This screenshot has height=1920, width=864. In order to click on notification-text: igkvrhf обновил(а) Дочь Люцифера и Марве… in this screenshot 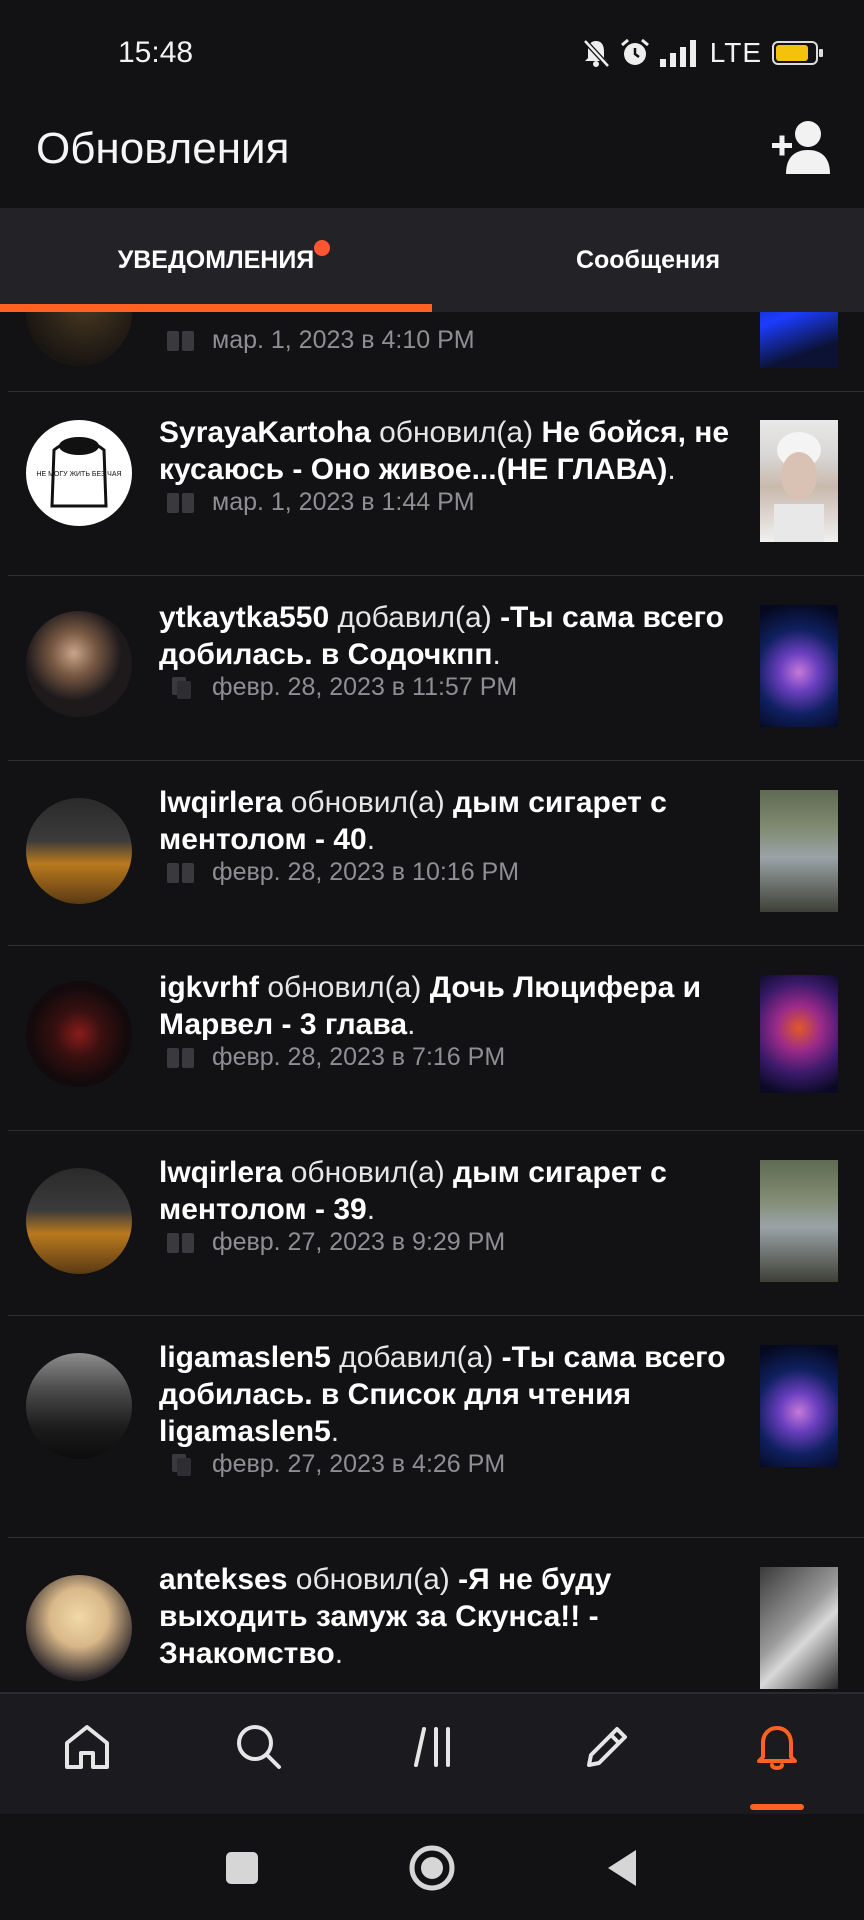, I will do `click(449, 1006)`.